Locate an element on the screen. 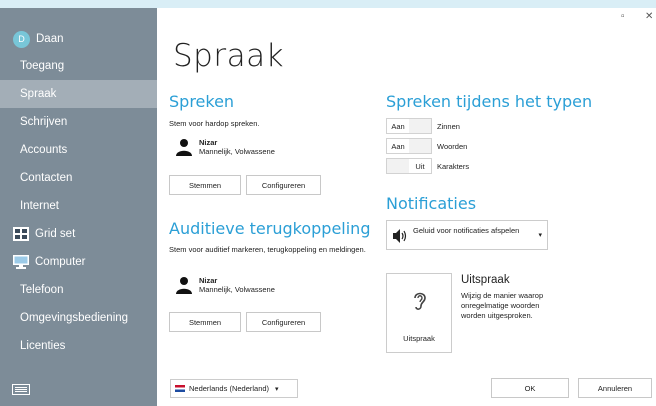 The image size is (656, 406). sidebar-item-label: Schrijven is located at coordinates (44, 122).